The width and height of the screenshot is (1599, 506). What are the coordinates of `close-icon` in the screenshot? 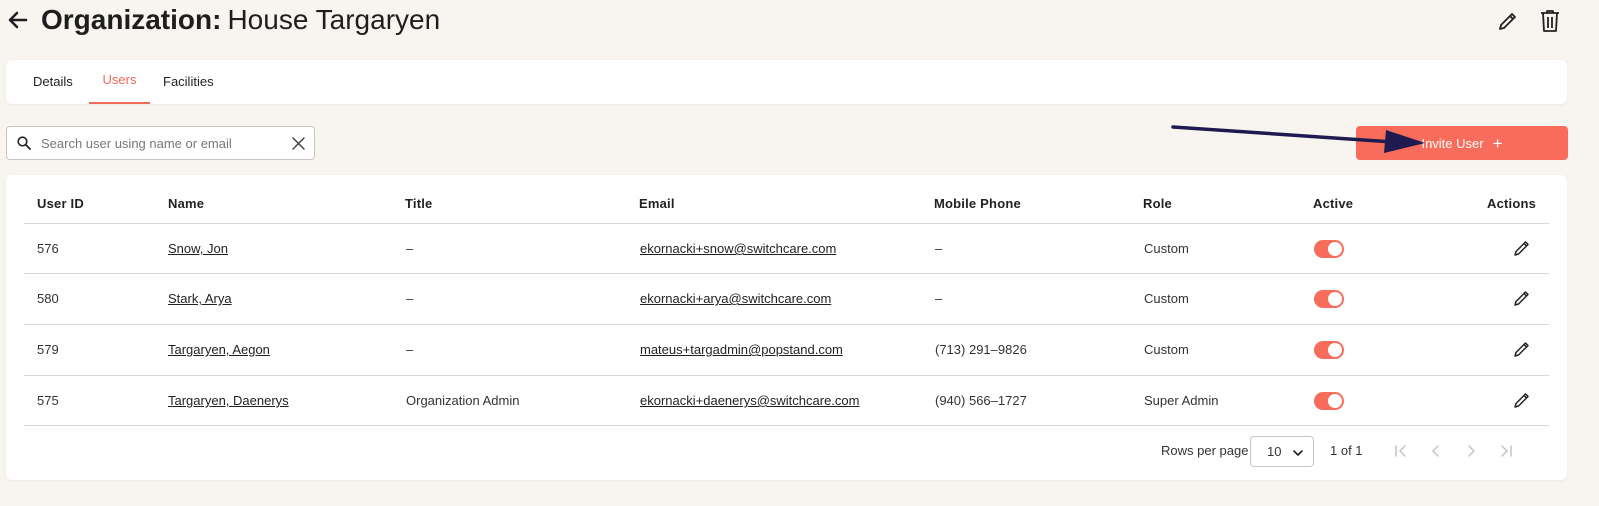 It's located at (298, 143).